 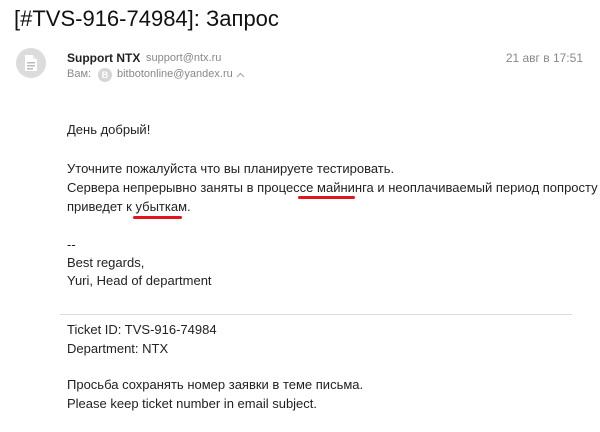 What do you see at coordinates (240, 75) in the screenshot?
I see `chevron-up-icon` at bounding box center [240, 75].